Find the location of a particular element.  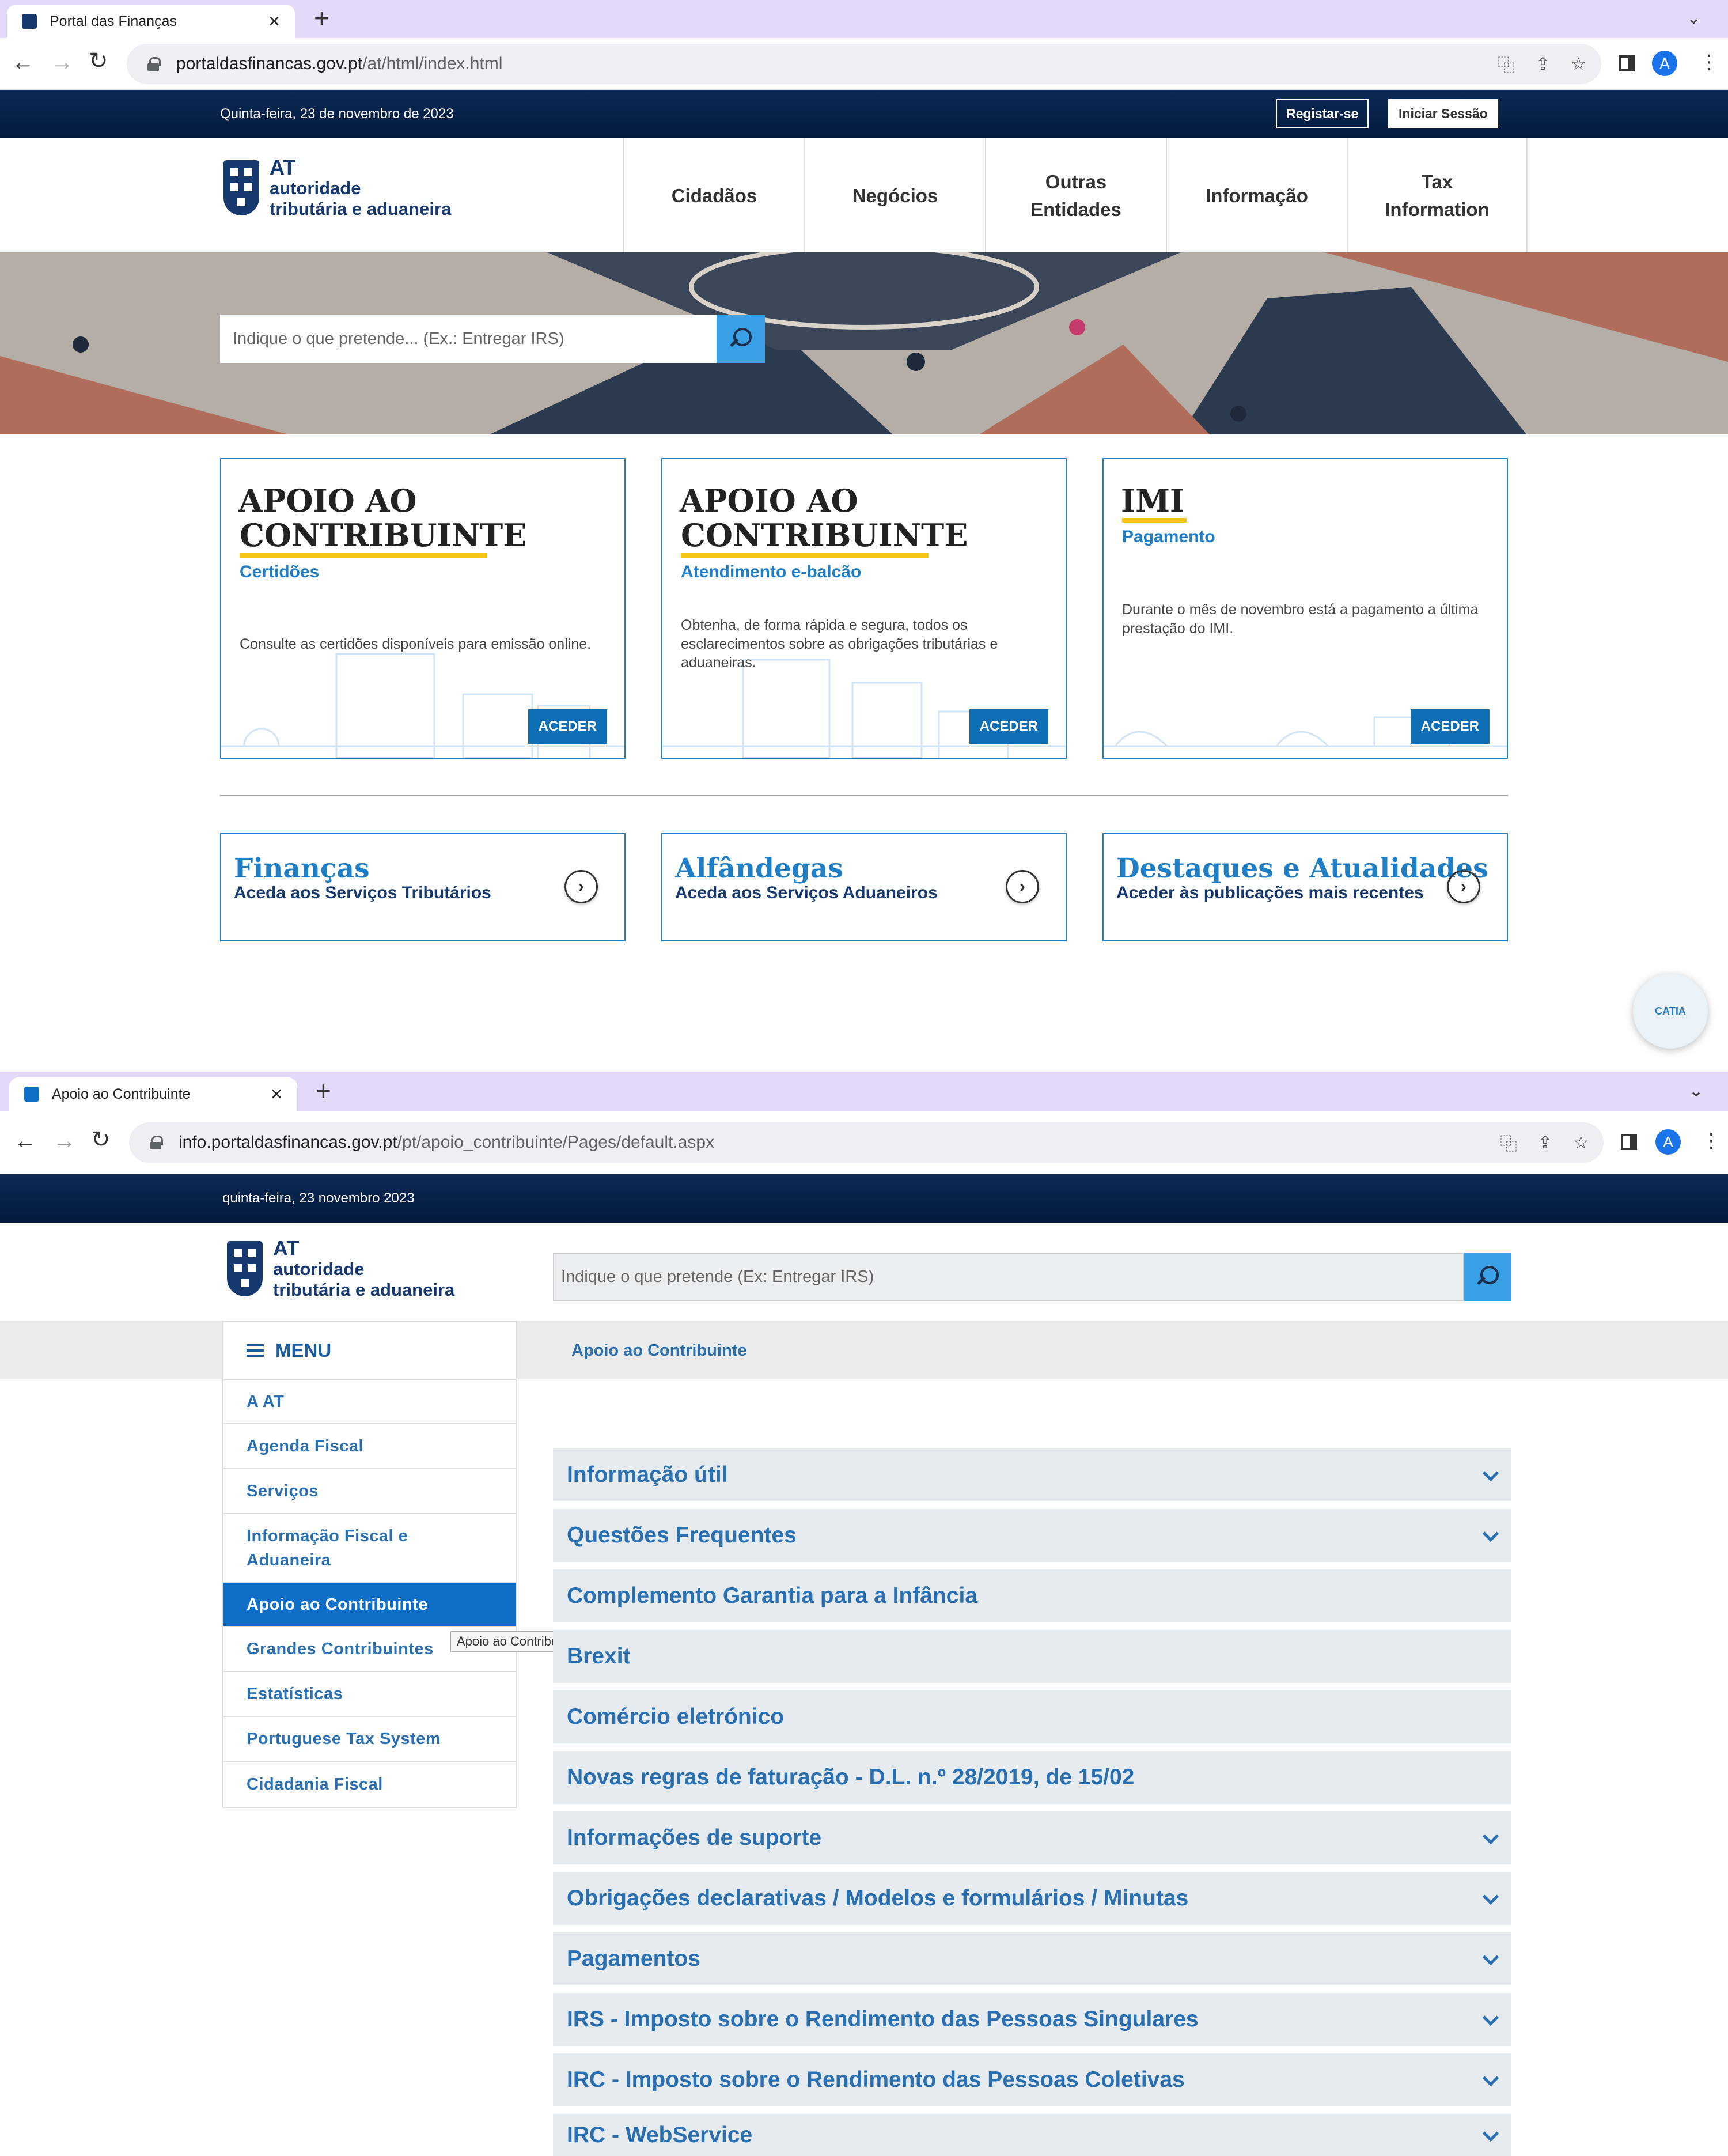

url-host: info.portaldasfinancas.gov.pt is located at coordinates (288, 1142).